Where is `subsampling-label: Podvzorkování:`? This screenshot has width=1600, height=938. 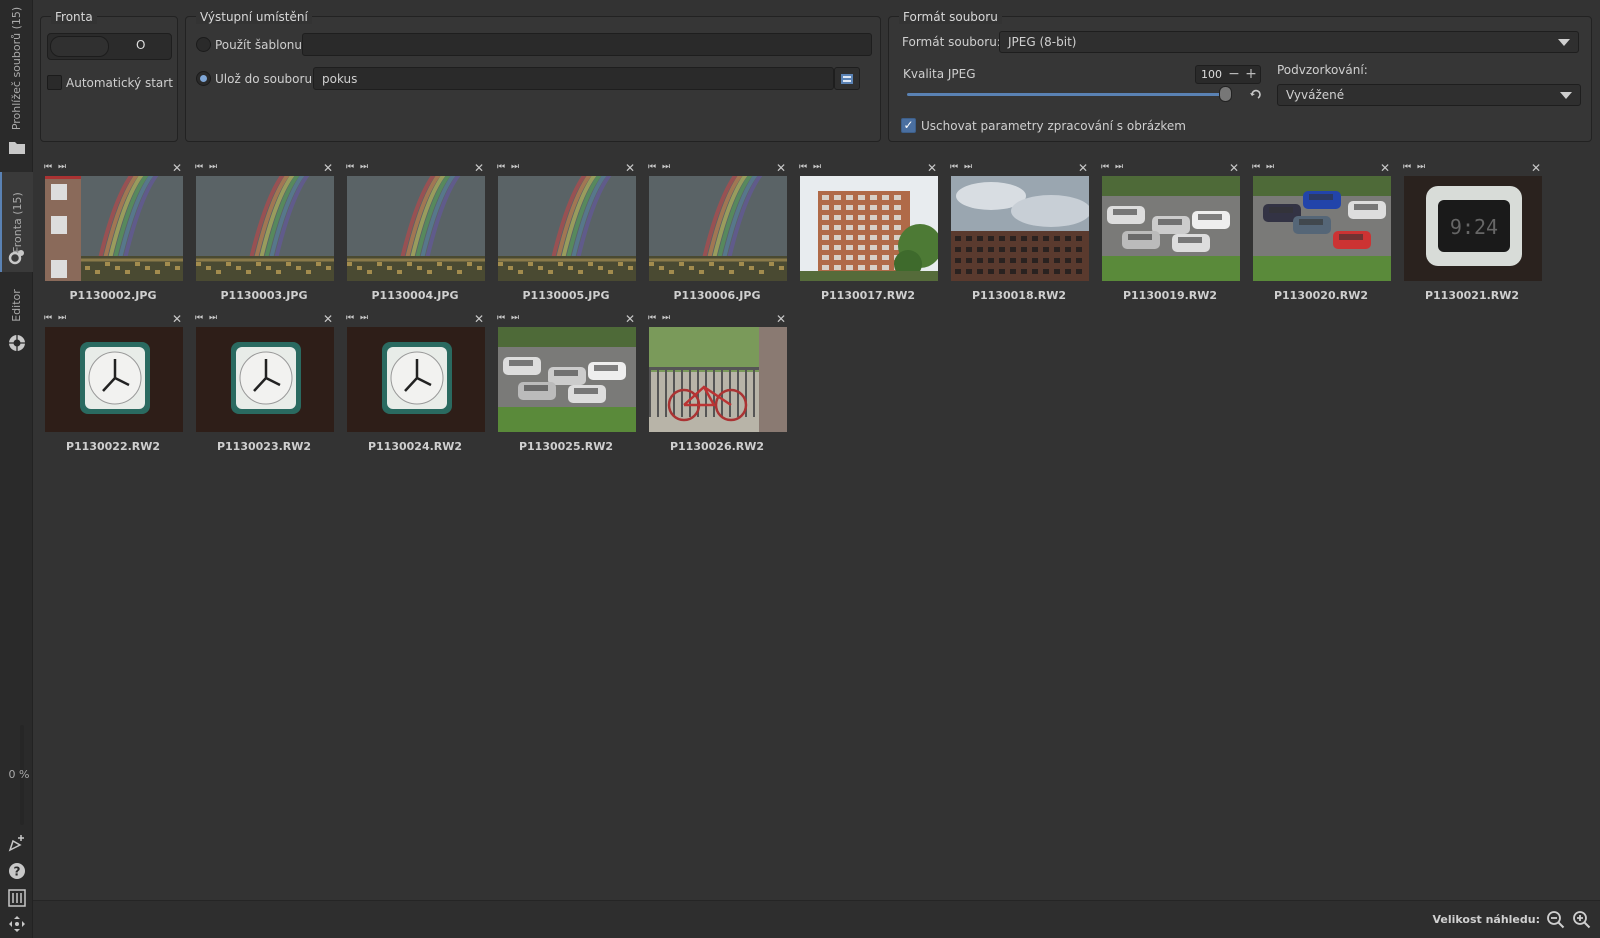 subsampling-label: Podvzorkování: is located at coordinates (1322, 70).